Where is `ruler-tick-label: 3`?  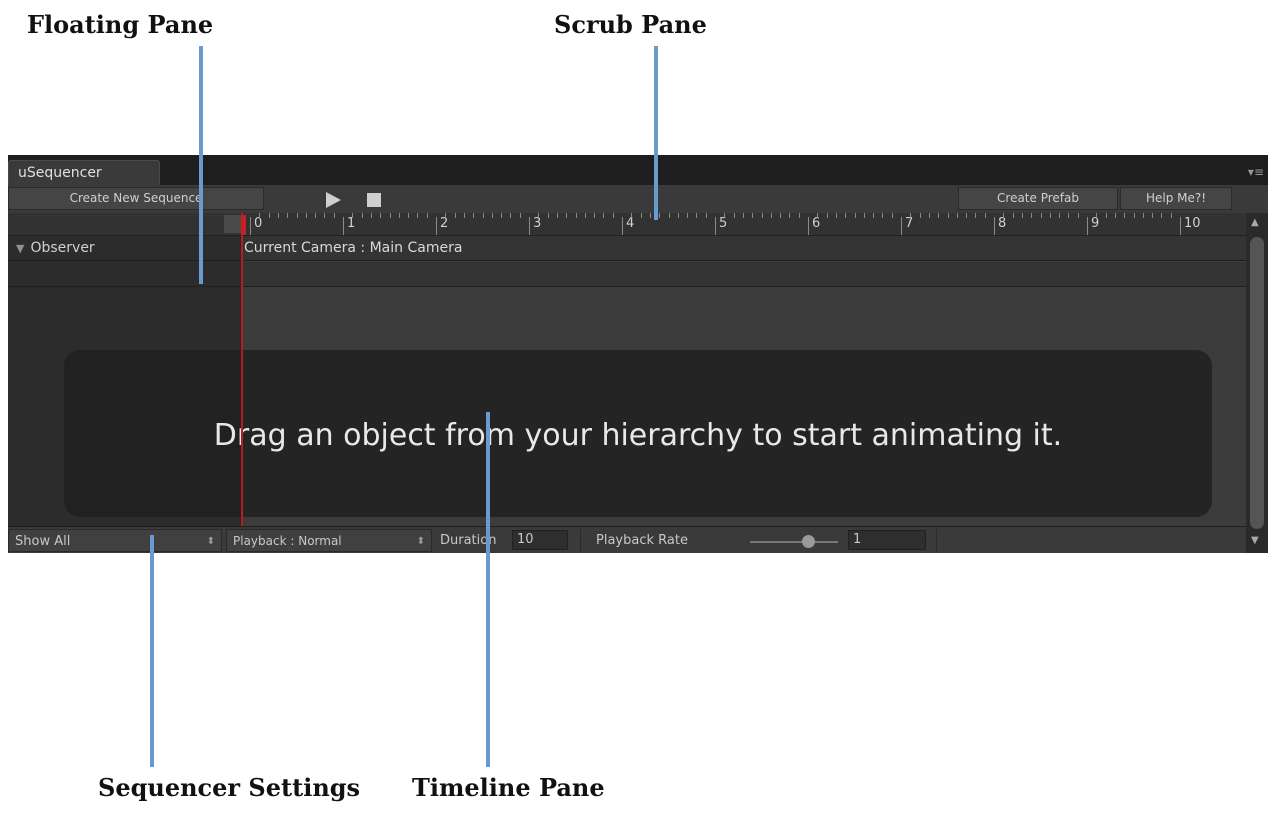 ruler-tick-label: 3 is located at coordinates (537, 223).